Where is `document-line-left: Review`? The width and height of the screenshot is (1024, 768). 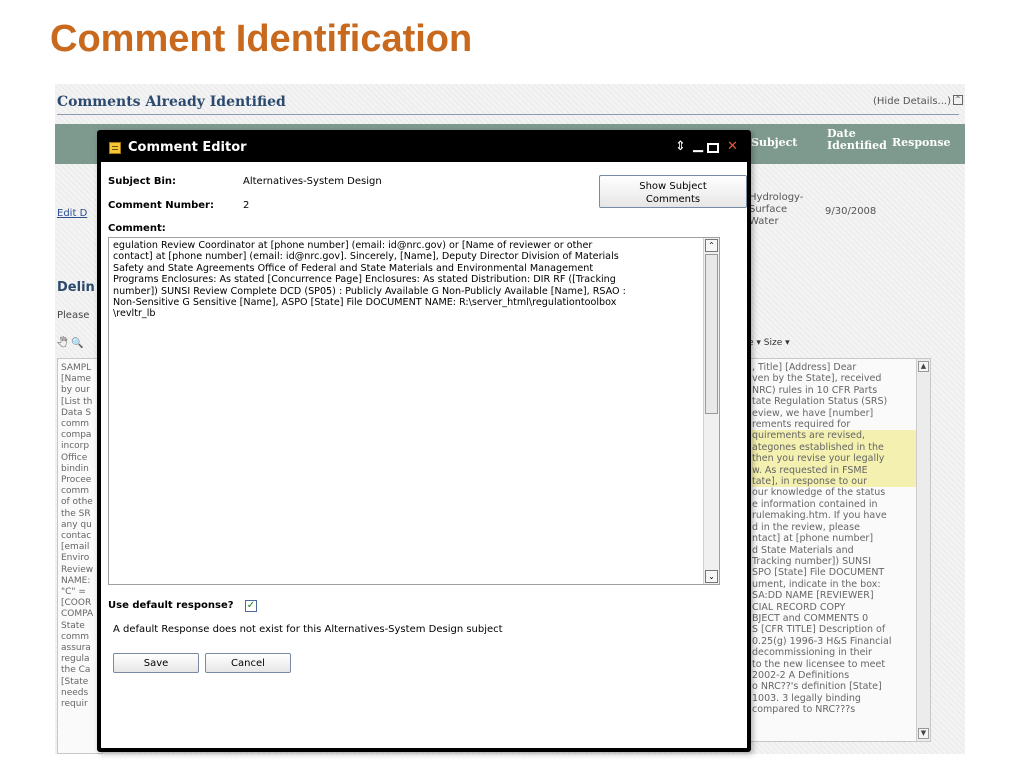
document-line-left: Review is located at coordinates (77, 569).